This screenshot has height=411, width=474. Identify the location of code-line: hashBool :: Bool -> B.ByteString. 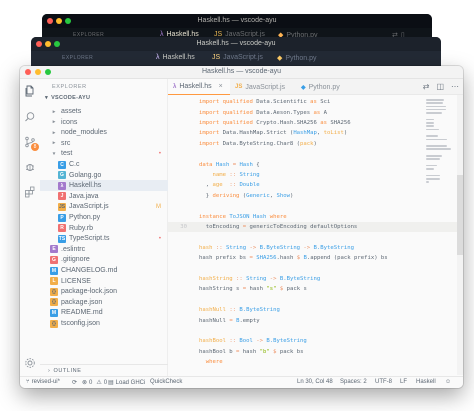
(313, 341).